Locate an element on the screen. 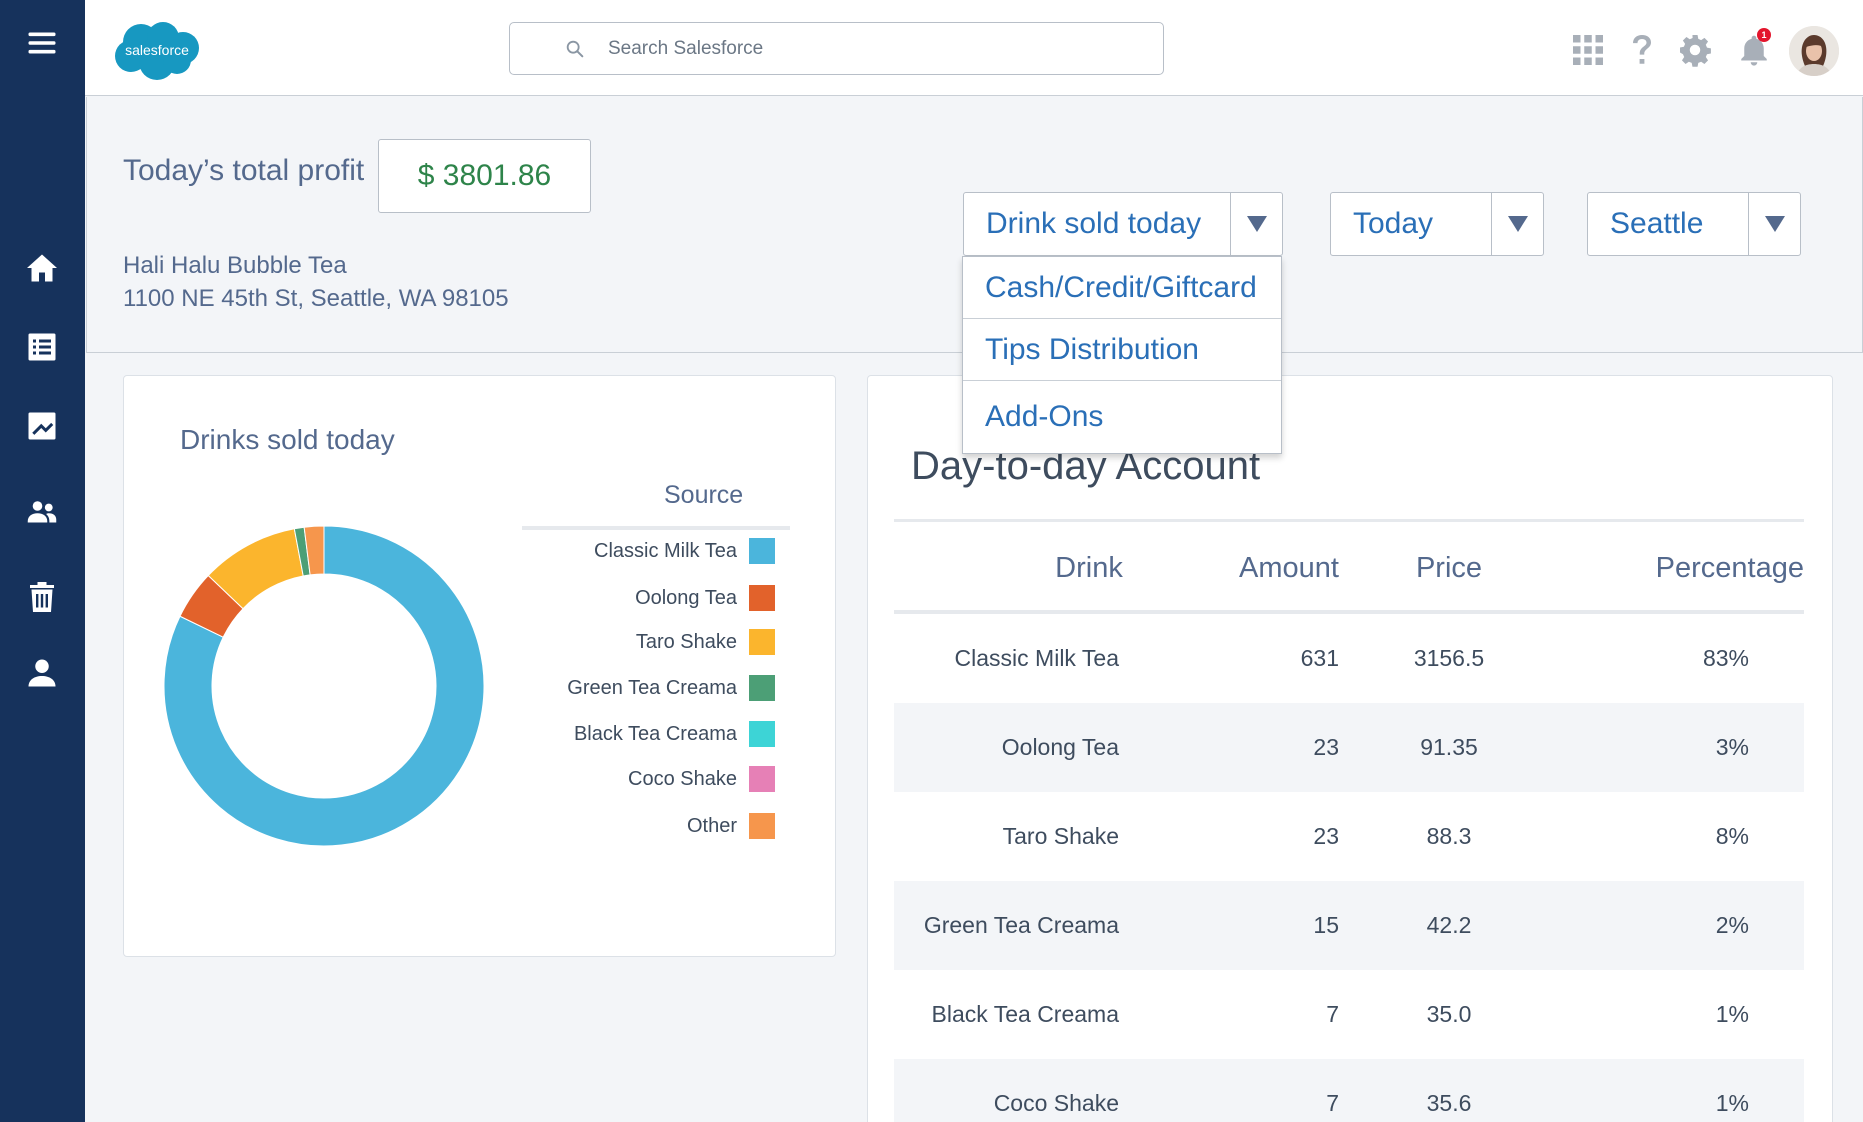 This screenshot has height=1122, width=1863. menu-item-cash-credit-giftcard: Cash/Credit/Giftcard is located at coordinates (1122, 288).